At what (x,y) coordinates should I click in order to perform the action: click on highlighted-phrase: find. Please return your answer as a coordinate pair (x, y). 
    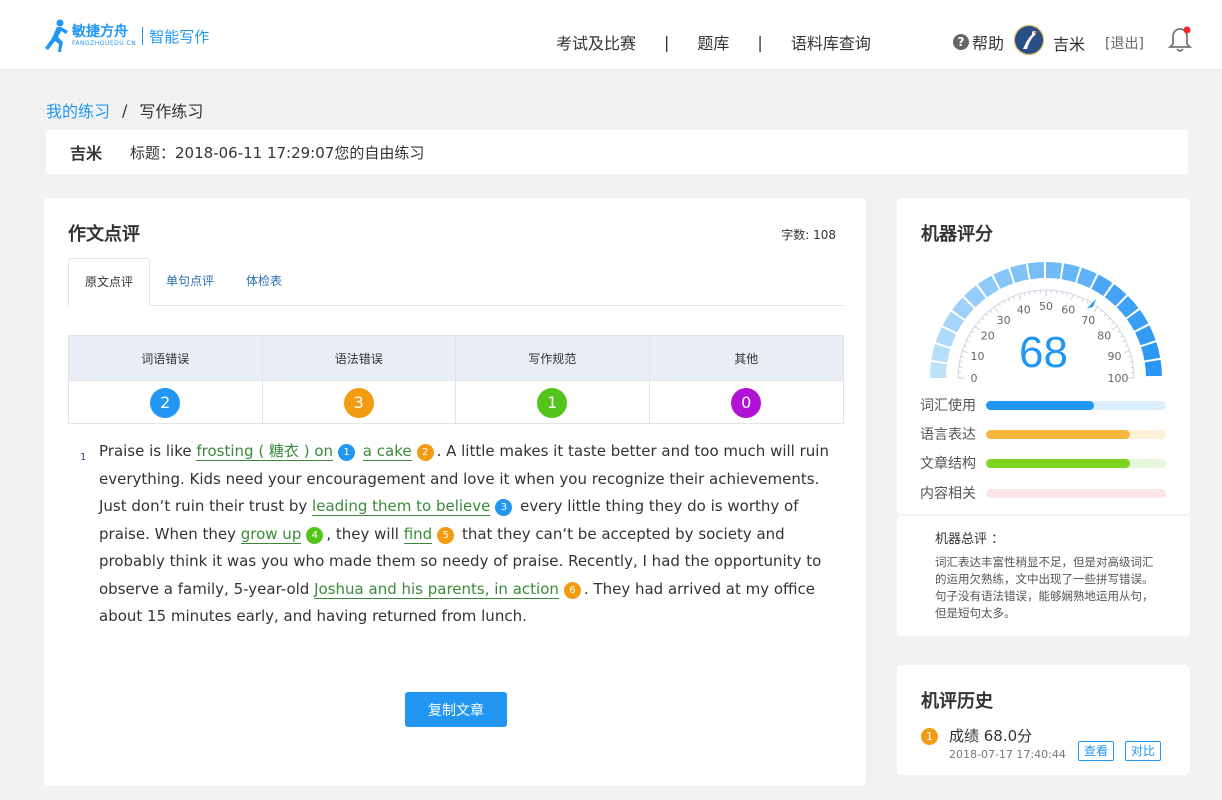
    Looking at the image, I should click on (418, 534).